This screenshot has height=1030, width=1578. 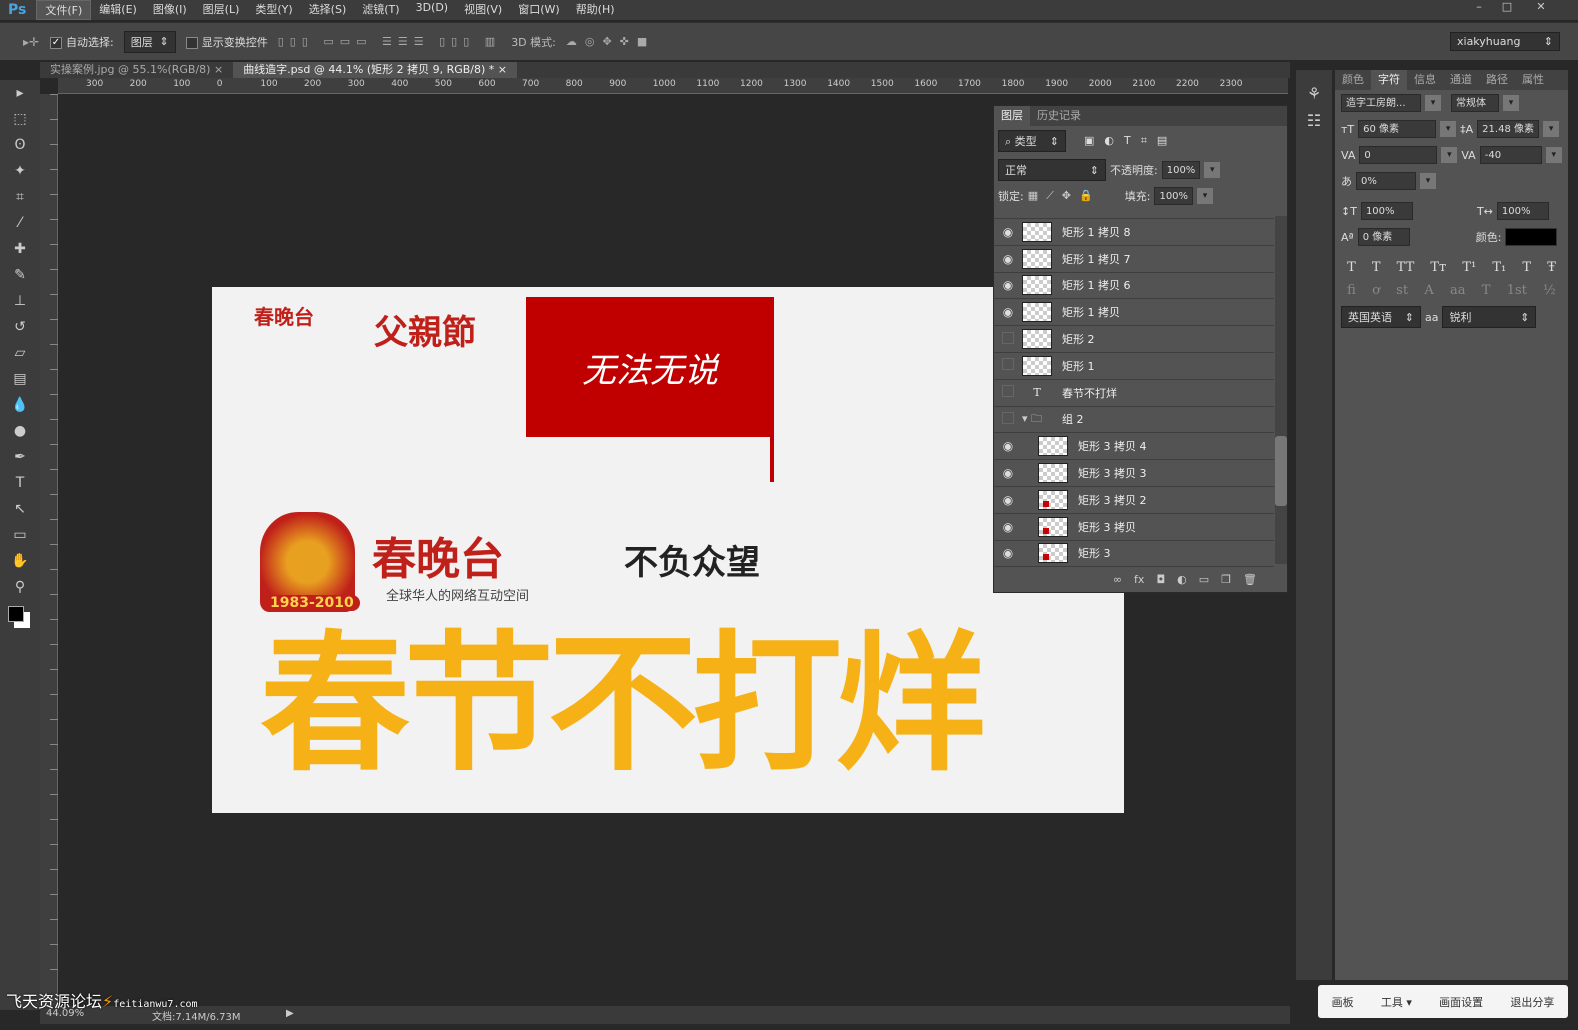 What do you see at coordinates (1343, 1002) in the screenshot?
I see `share-bar-button: 画板` at bounding box center [1343, 1002].